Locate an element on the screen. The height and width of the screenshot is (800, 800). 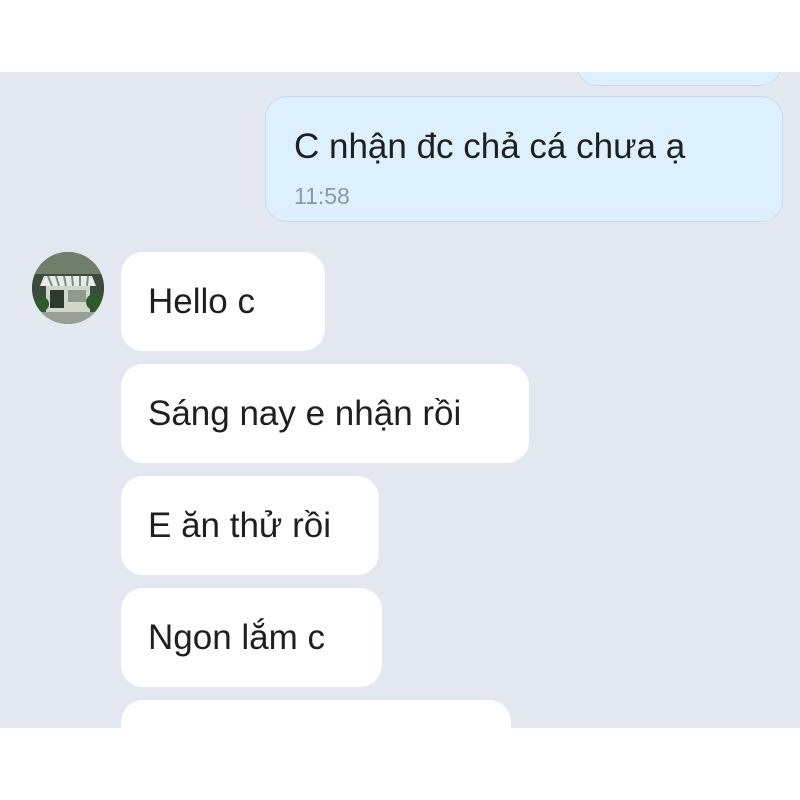
message-text: Hello c is located at coordinates (201, 301).